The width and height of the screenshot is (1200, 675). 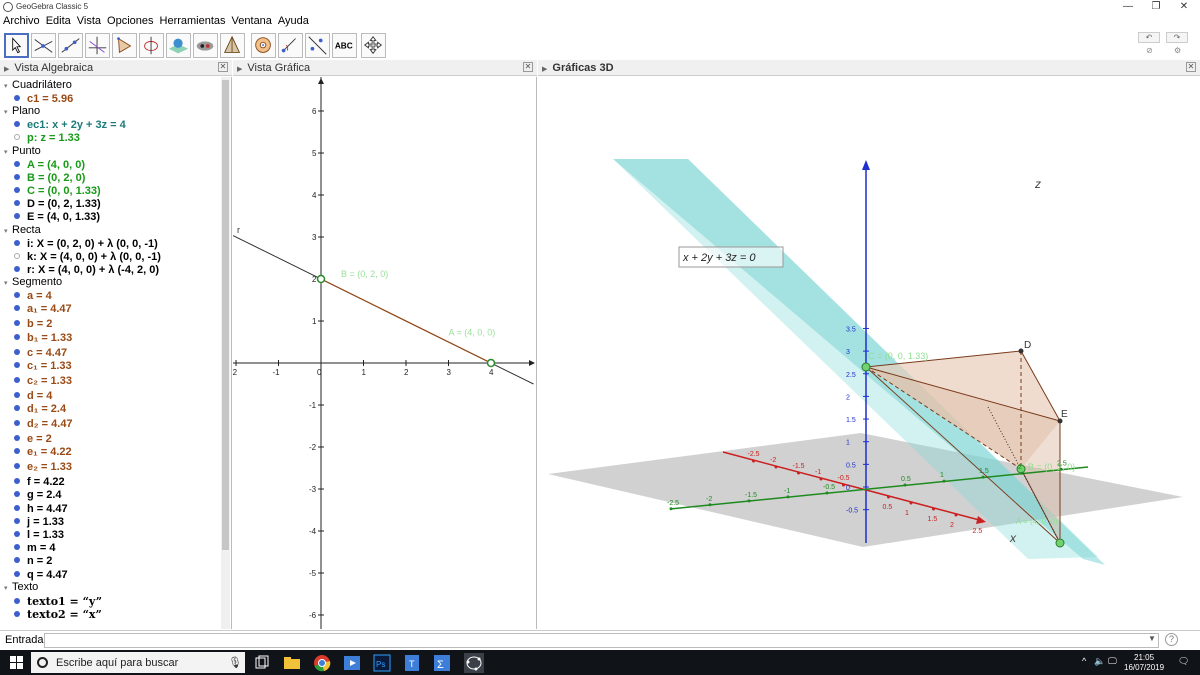 What do you see at coordinates (58, 614) in the screenshot?
I see `algebra-item: texto2 = “x”` at bounding box center [58, 614].